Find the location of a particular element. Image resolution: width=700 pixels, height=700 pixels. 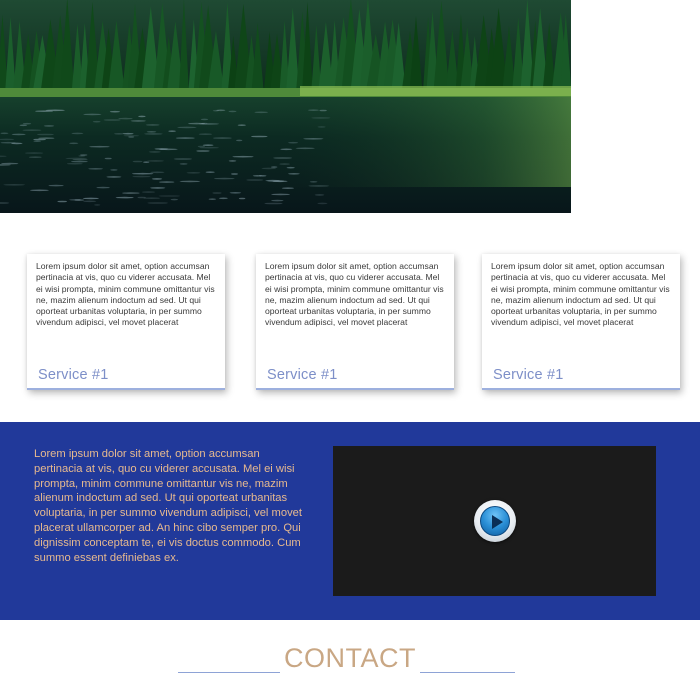

video-player is located at coordinates (494, 521).